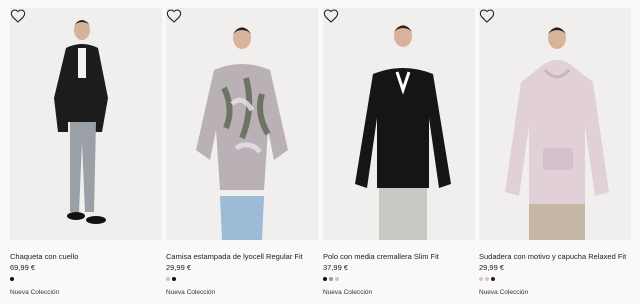  What do you see at coordinates (336, 267) in the screenshot?
I see `product-price: 37,99 €` at bounding box center [336, 267].